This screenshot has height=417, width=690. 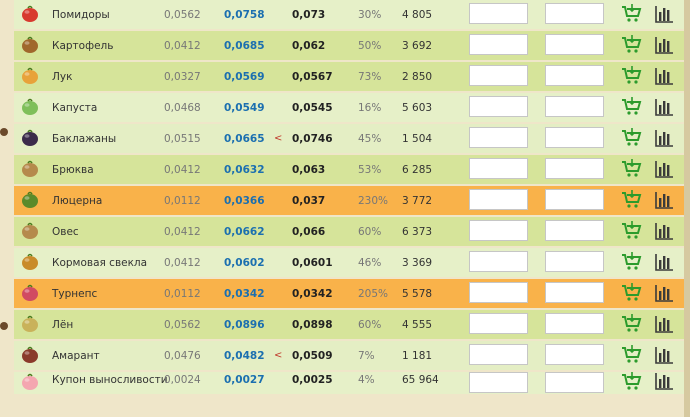 What do you see at coordinates (417, 169) in the screenshot?
I see `quantity: 6 285` at bounding box center [417, 169].